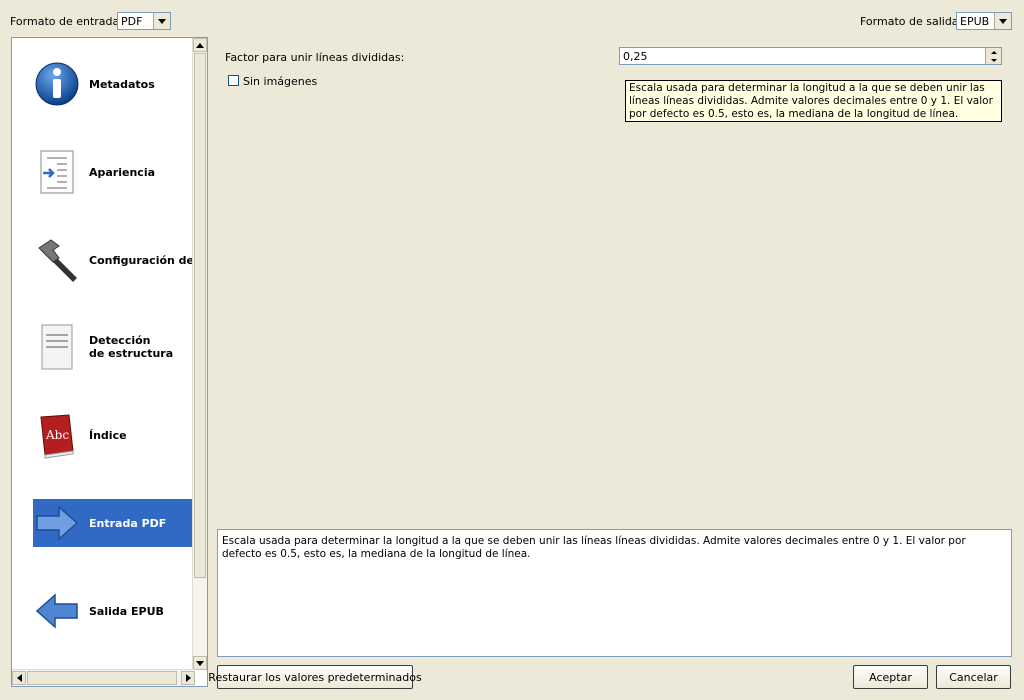 The height and width of the screenshot is (700, 1024). What do you see at coordinates (810, 56) in the screenshot?
I see `line-unwrap-factor-spinbox: 0,25` at bounding box center [810, 56].